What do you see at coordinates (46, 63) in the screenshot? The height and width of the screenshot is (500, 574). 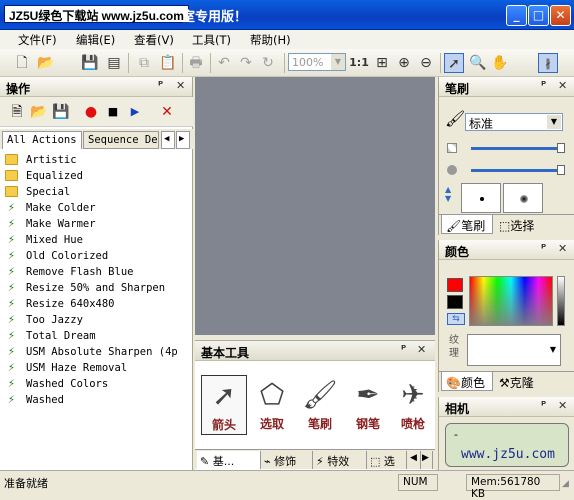 I see `open-folder-icon: 📂` at bounding box center [46, 63].